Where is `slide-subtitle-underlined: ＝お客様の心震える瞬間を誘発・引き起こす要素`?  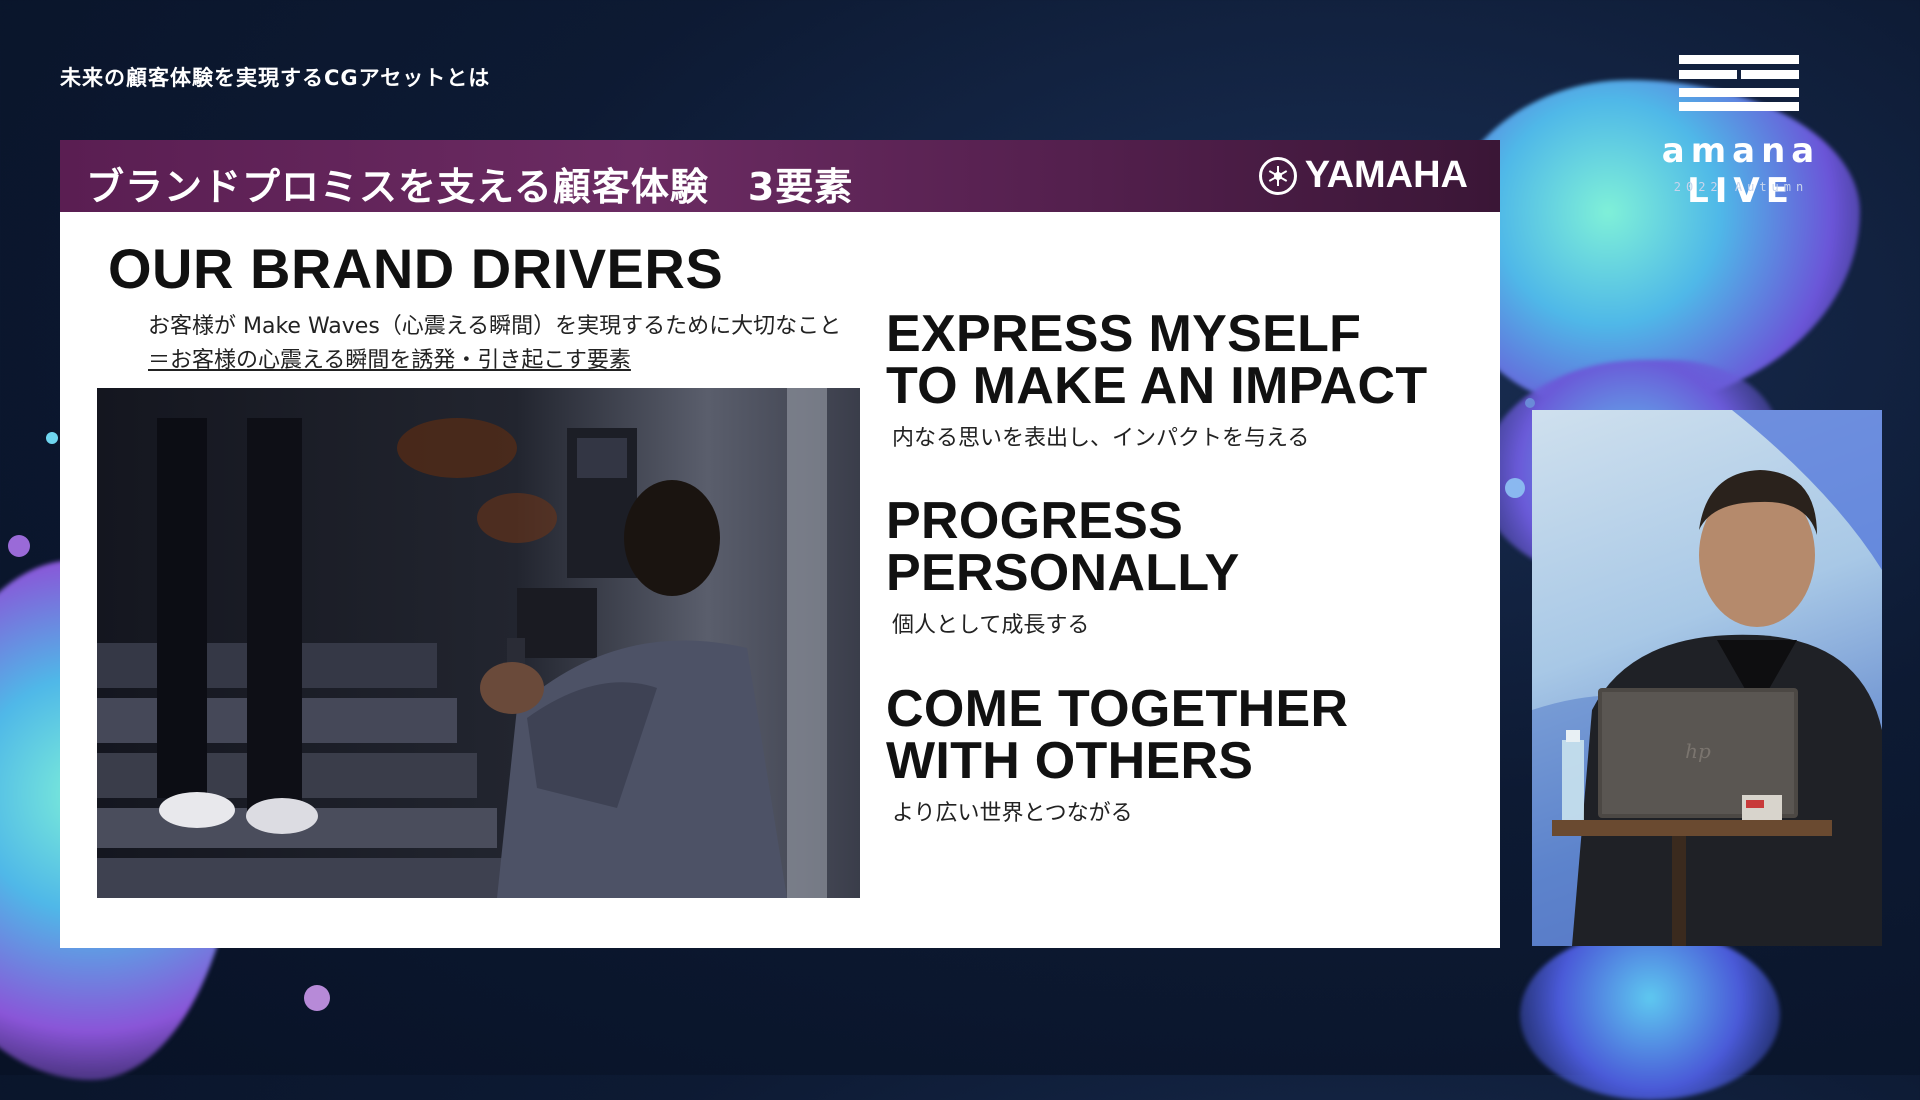 slide-subtitle-underlined: ＝お客様の心震える瞬間を誘発・引き起こす要素 is located at coordinates (389, 360).